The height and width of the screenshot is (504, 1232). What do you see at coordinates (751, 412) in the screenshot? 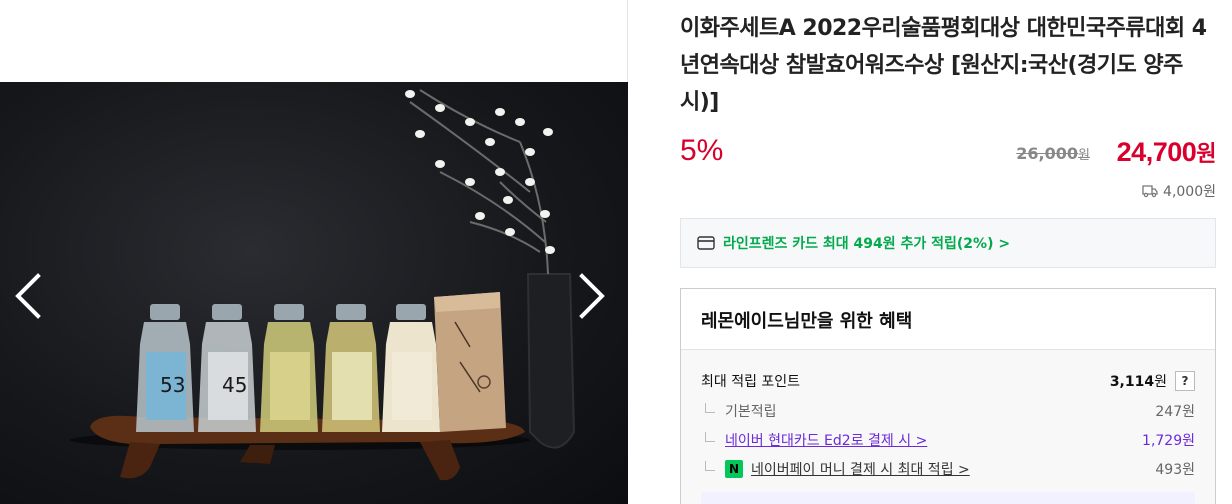
I see `benefit-basic-text: 기본적립` at bounding box center [751, 412].